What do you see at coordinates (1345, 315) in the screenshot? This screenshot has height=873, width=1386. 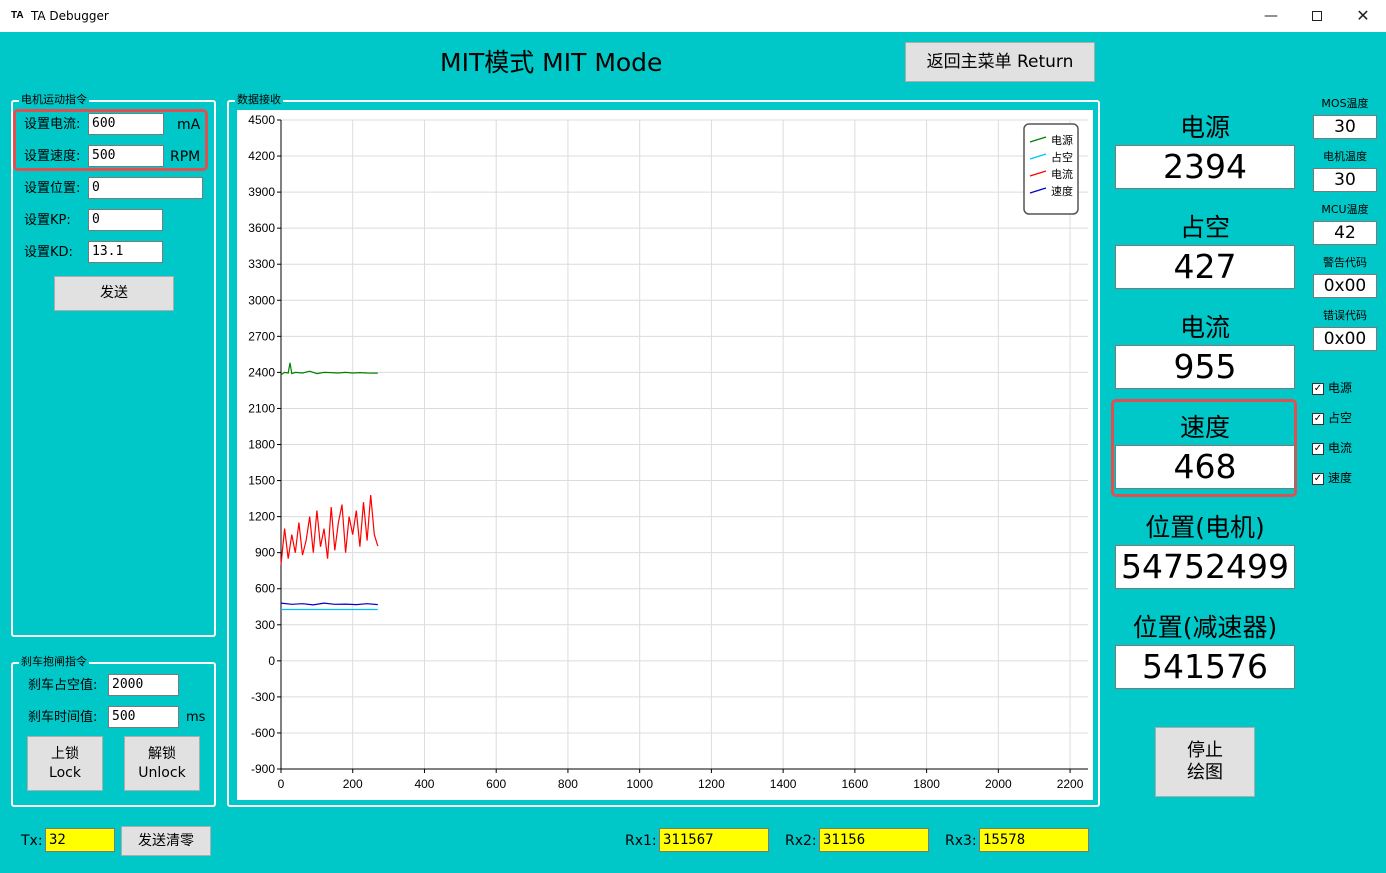 I see `error-code-label: 错误代码` at bounding box center [1345, 315].